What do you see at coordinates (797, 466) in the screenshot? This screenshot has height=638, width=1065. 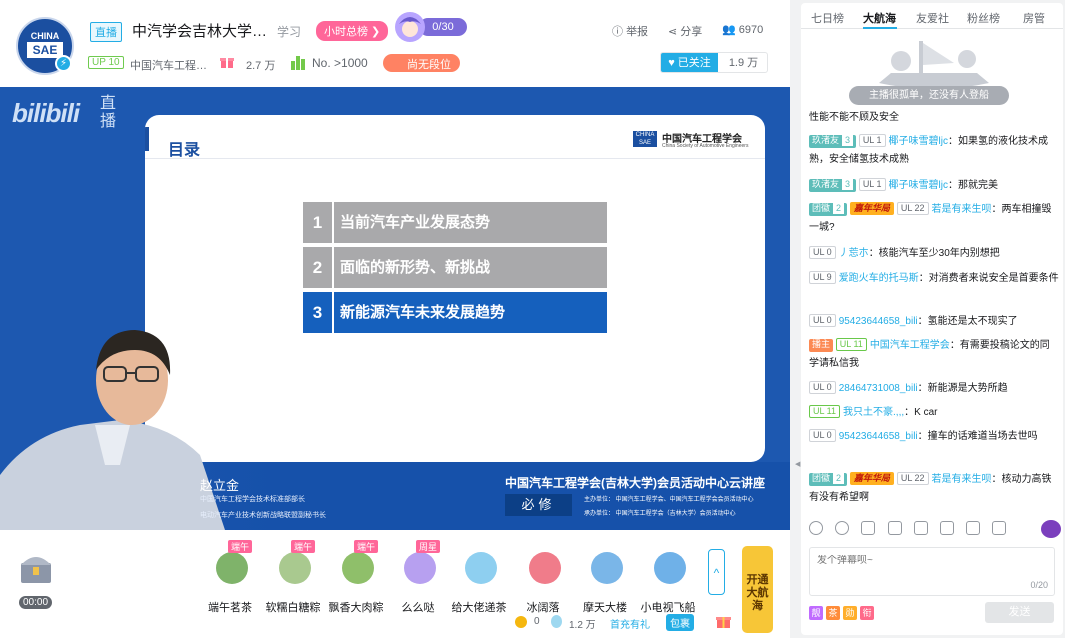 I see `collapse-arrow-icon: ◀` at bounding box center [797, 466].